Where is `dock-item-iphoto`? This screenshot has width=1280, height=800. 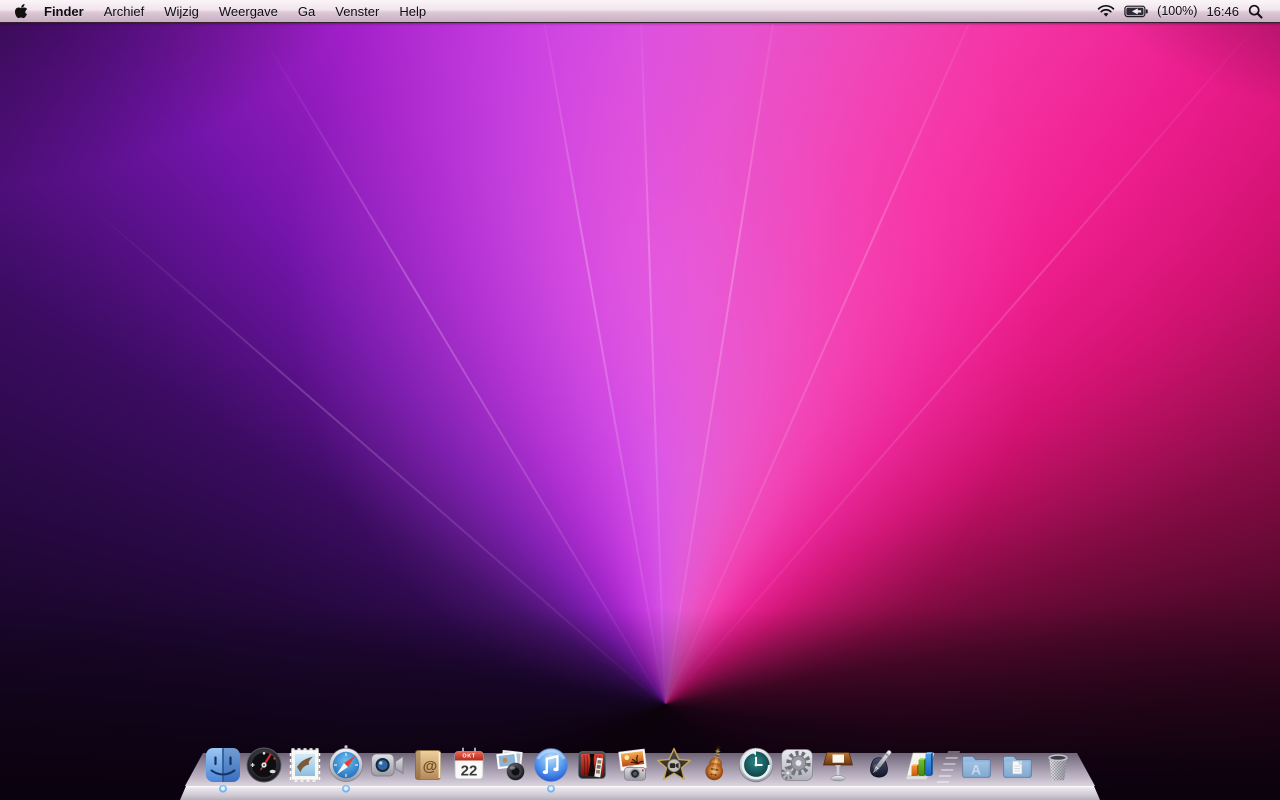
dock-item-iphoto is located at coordinates (633, 765).